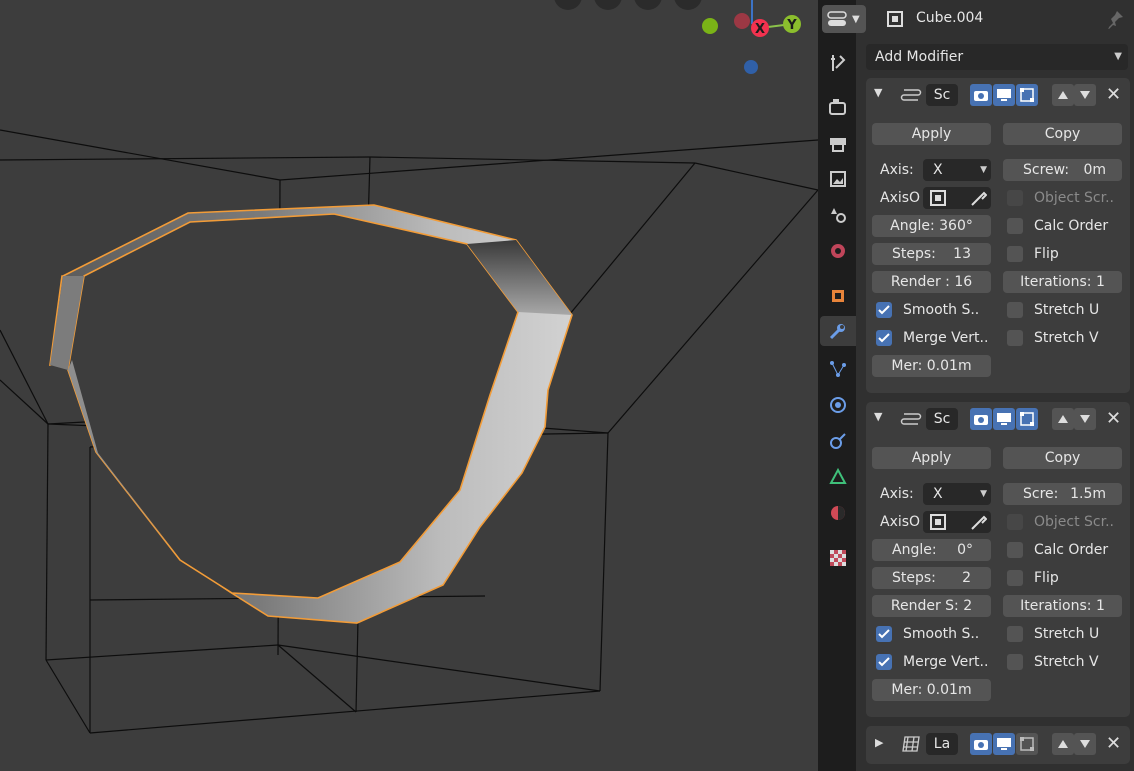 Image resolution: width=1134 pixels, height=771 pixels. What do you see at coordinates (837, 385) in the screenshot?
I see `properties-tab-bar` at bounding box center [837, 385].